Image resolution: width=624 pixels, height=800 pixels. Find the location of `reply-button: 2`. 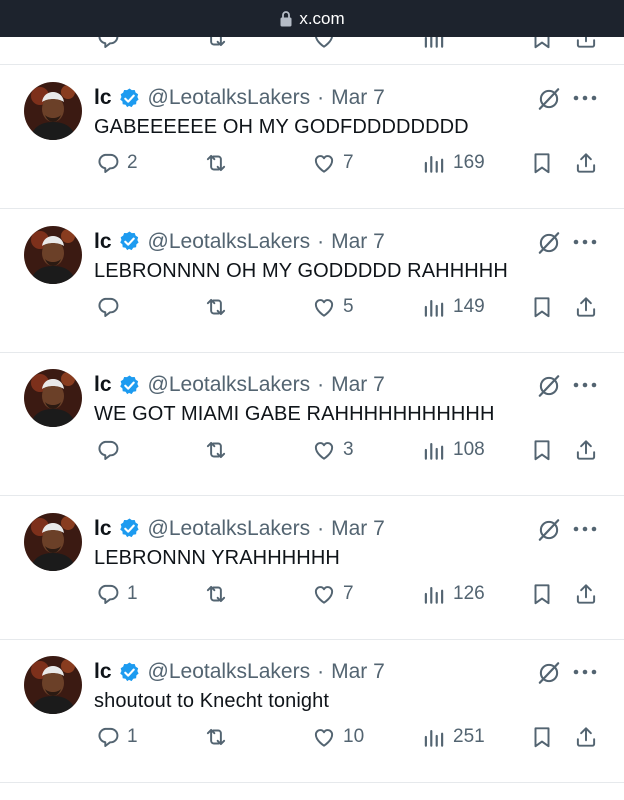

reply-button: 2 is located at coordinates (116, 163).